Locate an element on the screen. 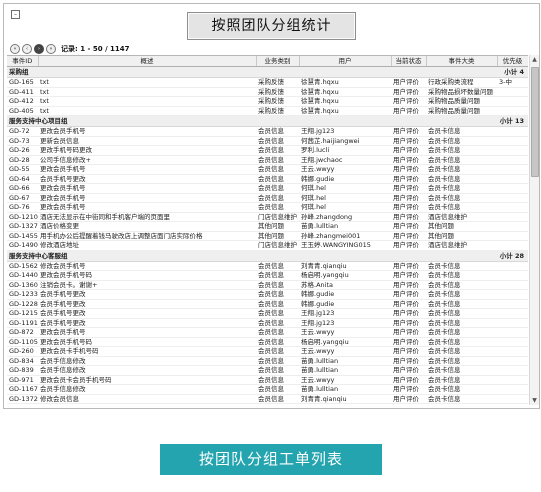 Image resolution: width=541 pixels, height=492 pixels. cell-category: 门店信息维护 is located at coordinates (277, 245).